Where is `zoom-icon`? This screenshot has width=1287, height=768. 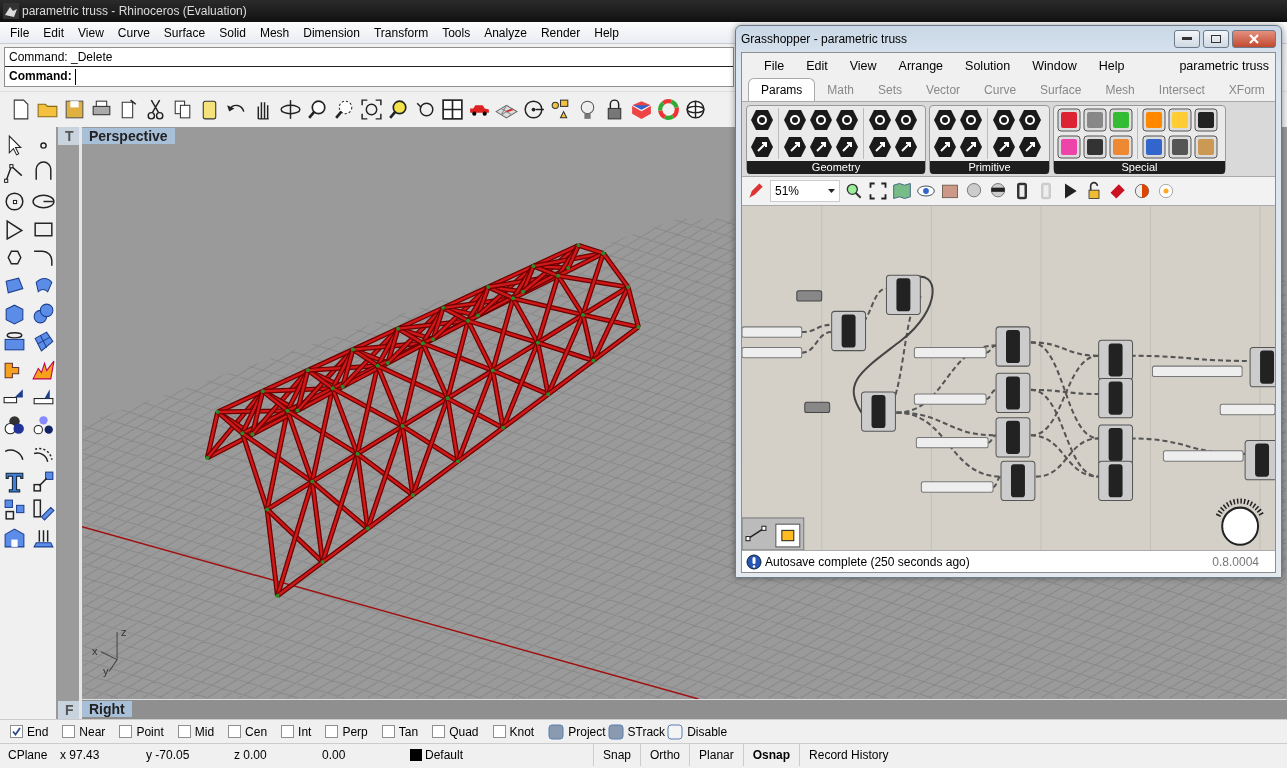 zoom-icon is located at coordinates (854, 191).